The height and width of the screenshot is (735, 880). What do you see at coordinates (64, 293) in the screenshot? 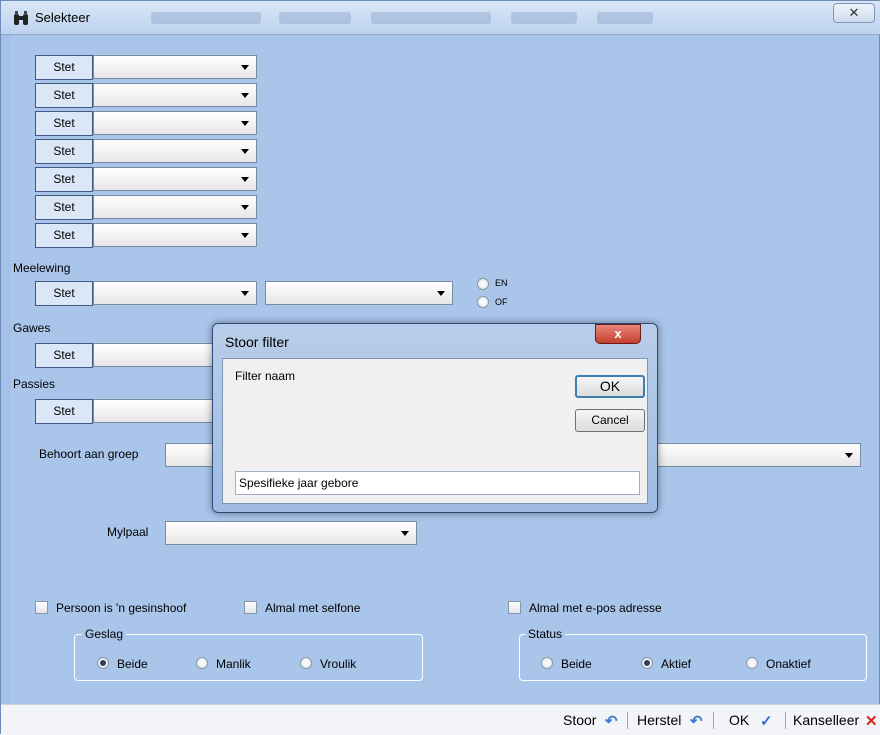
I see `meelewing-stet-button: Stet` at bounding box center [64, 293].